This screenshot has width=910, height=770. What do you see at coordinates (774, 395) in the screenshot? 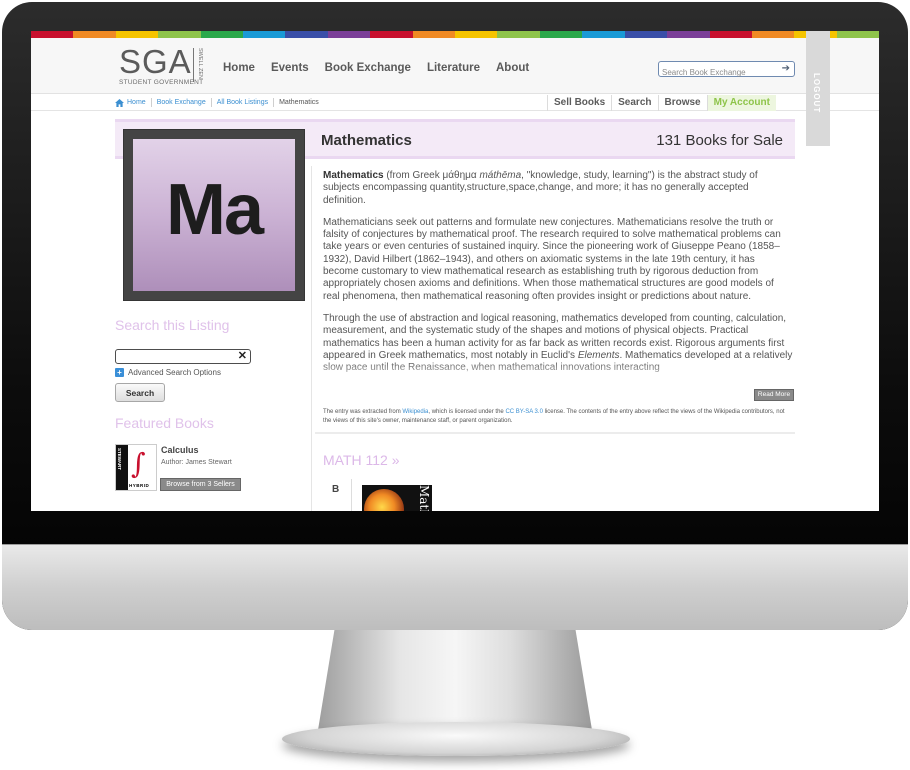
I see `read-more-button: Read More` at bounding box center [774, 395].